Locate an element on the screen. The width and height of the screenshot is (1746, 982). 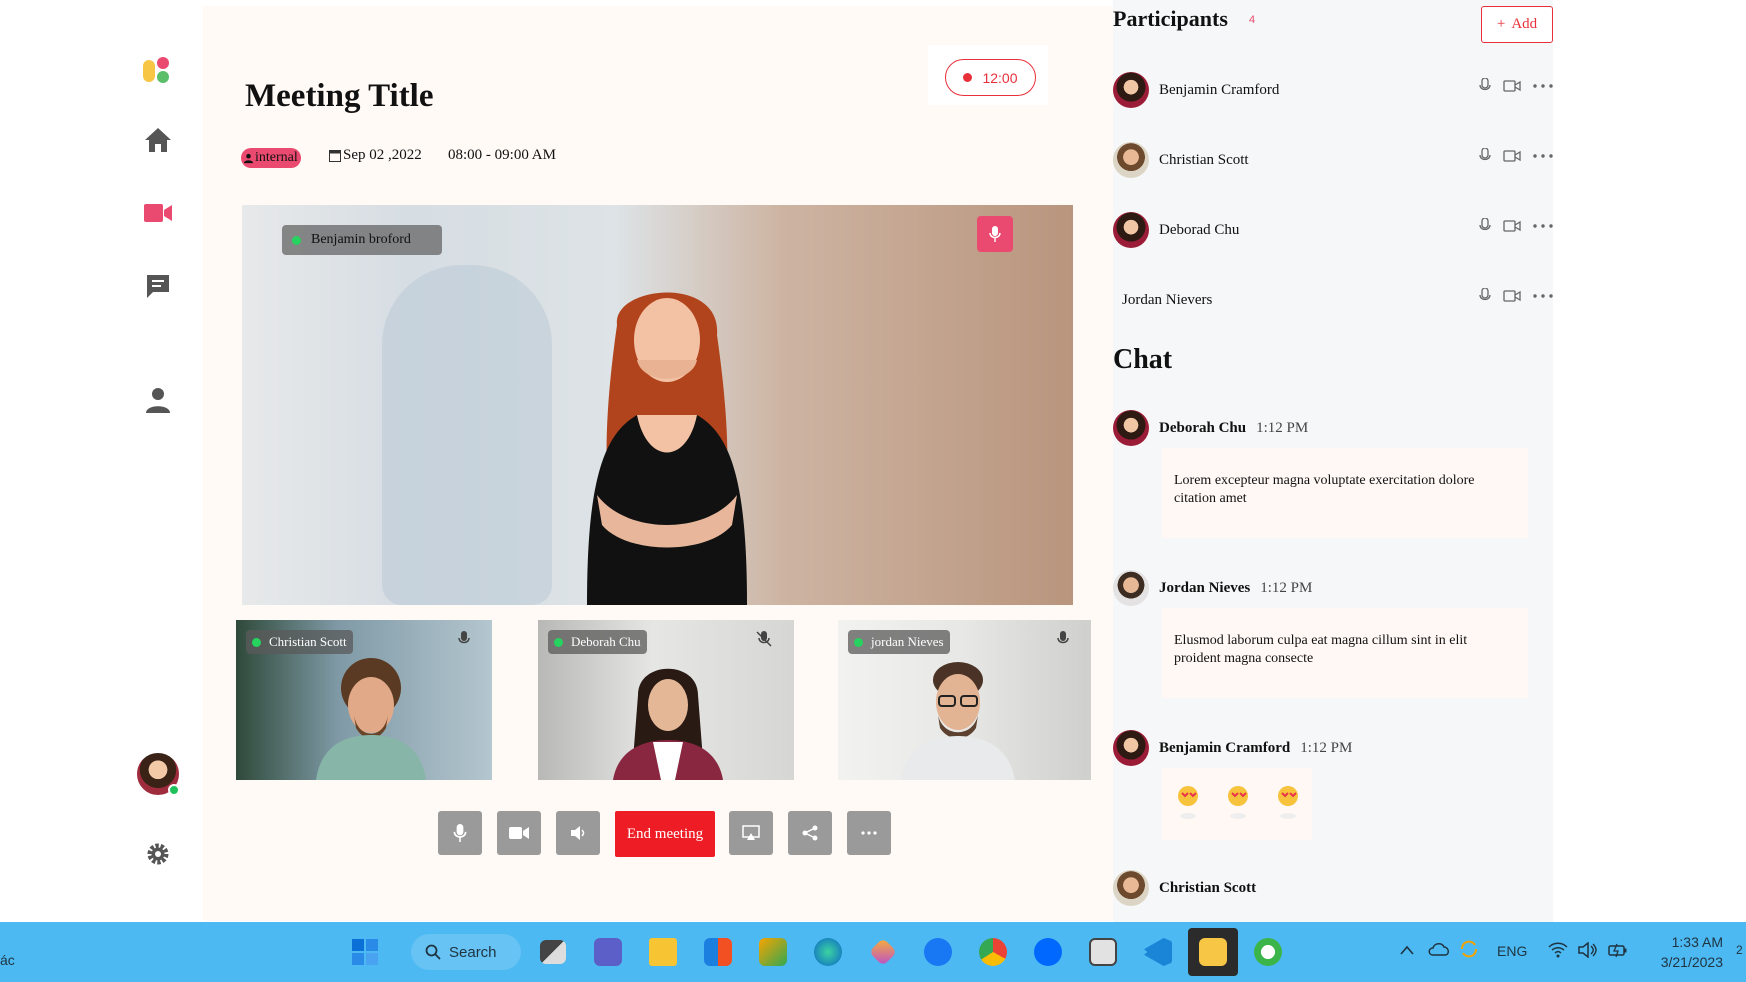
screen-share-icon is located at coordinates (751, 832).